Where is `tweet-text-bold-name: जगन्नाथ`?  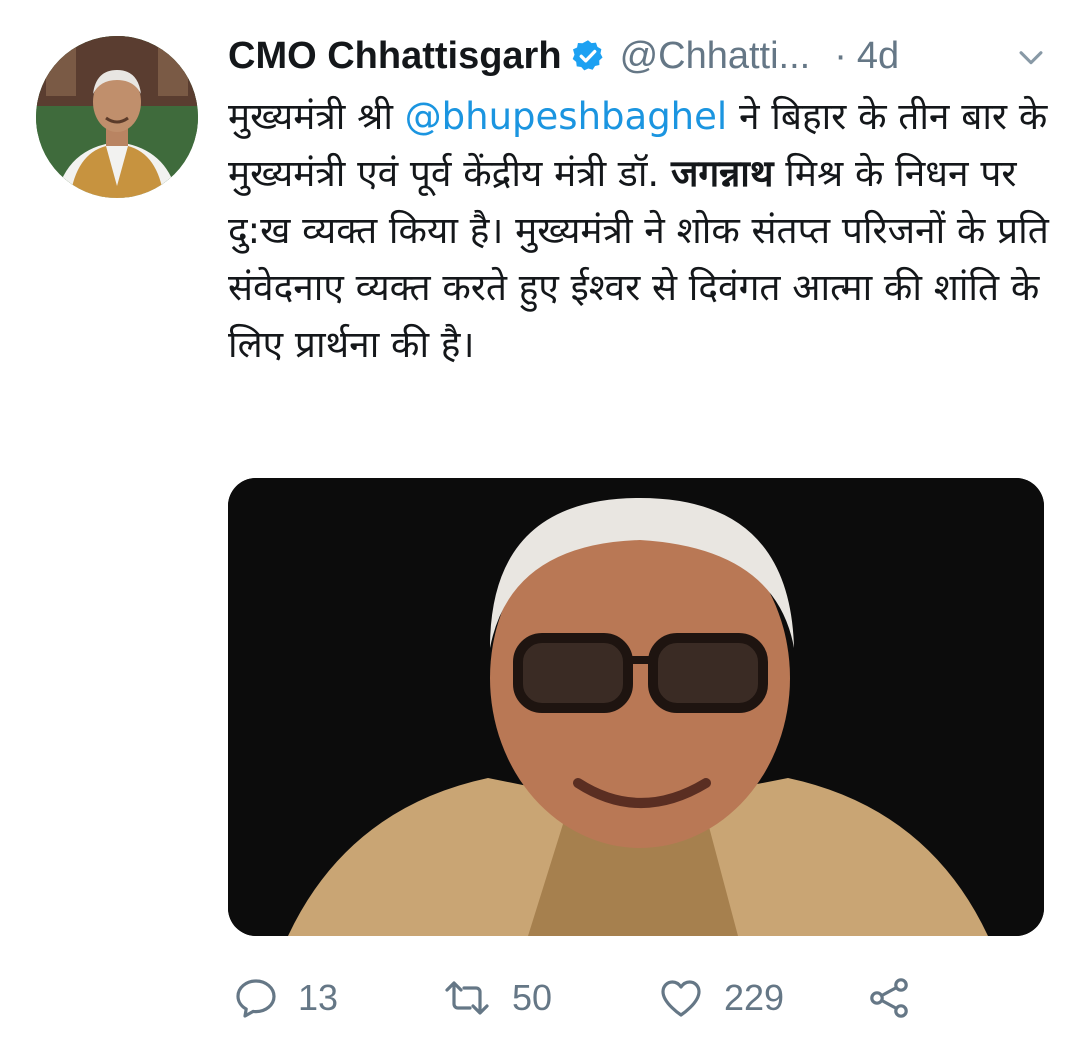
tweet-text-bold-name: जगन्नाथ is located at coordinates (722, 173).